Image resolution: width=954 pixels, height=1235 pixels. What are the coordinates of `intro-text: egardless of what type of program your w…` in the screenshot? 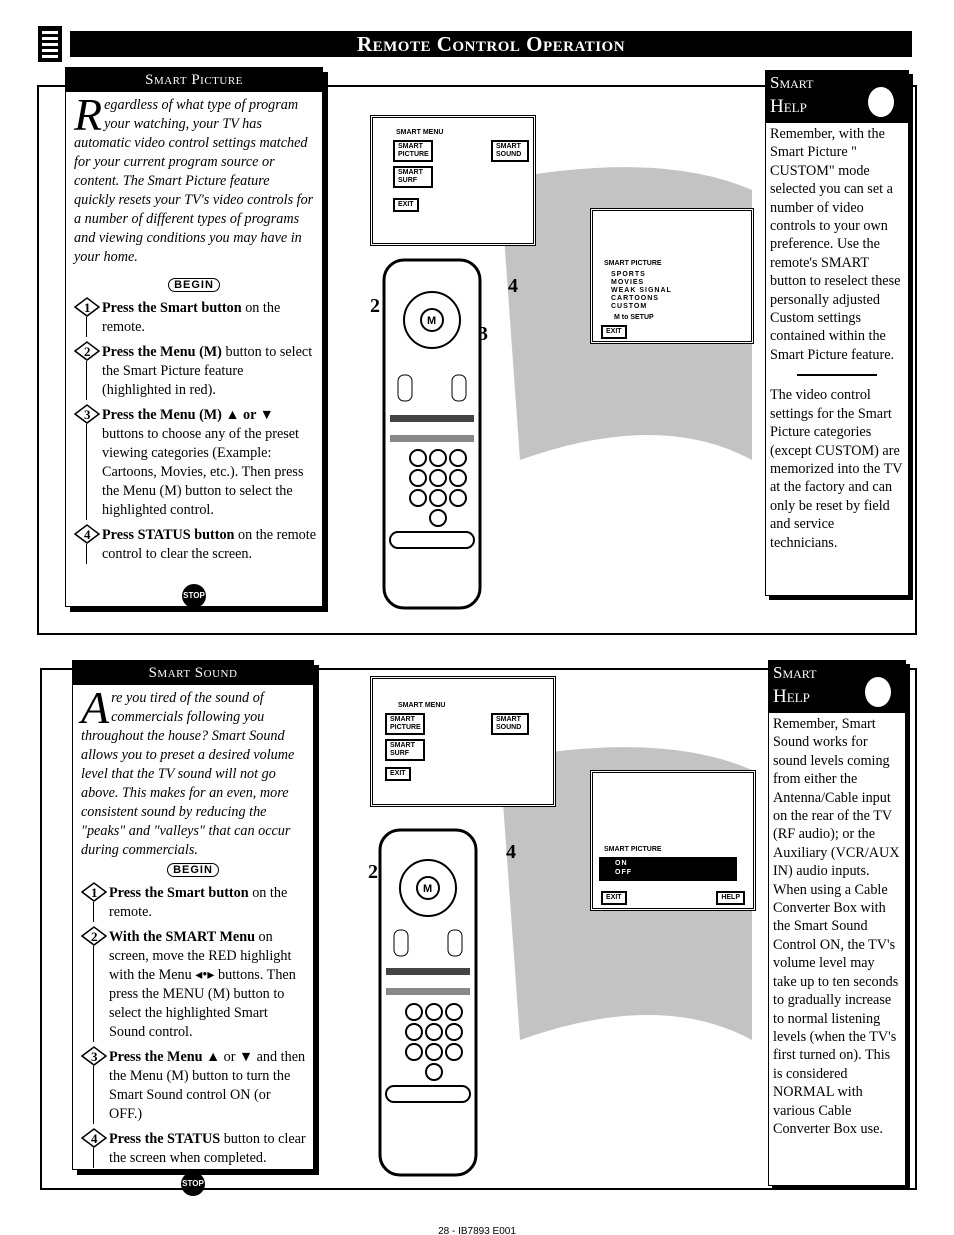 It's located at (194, 181).